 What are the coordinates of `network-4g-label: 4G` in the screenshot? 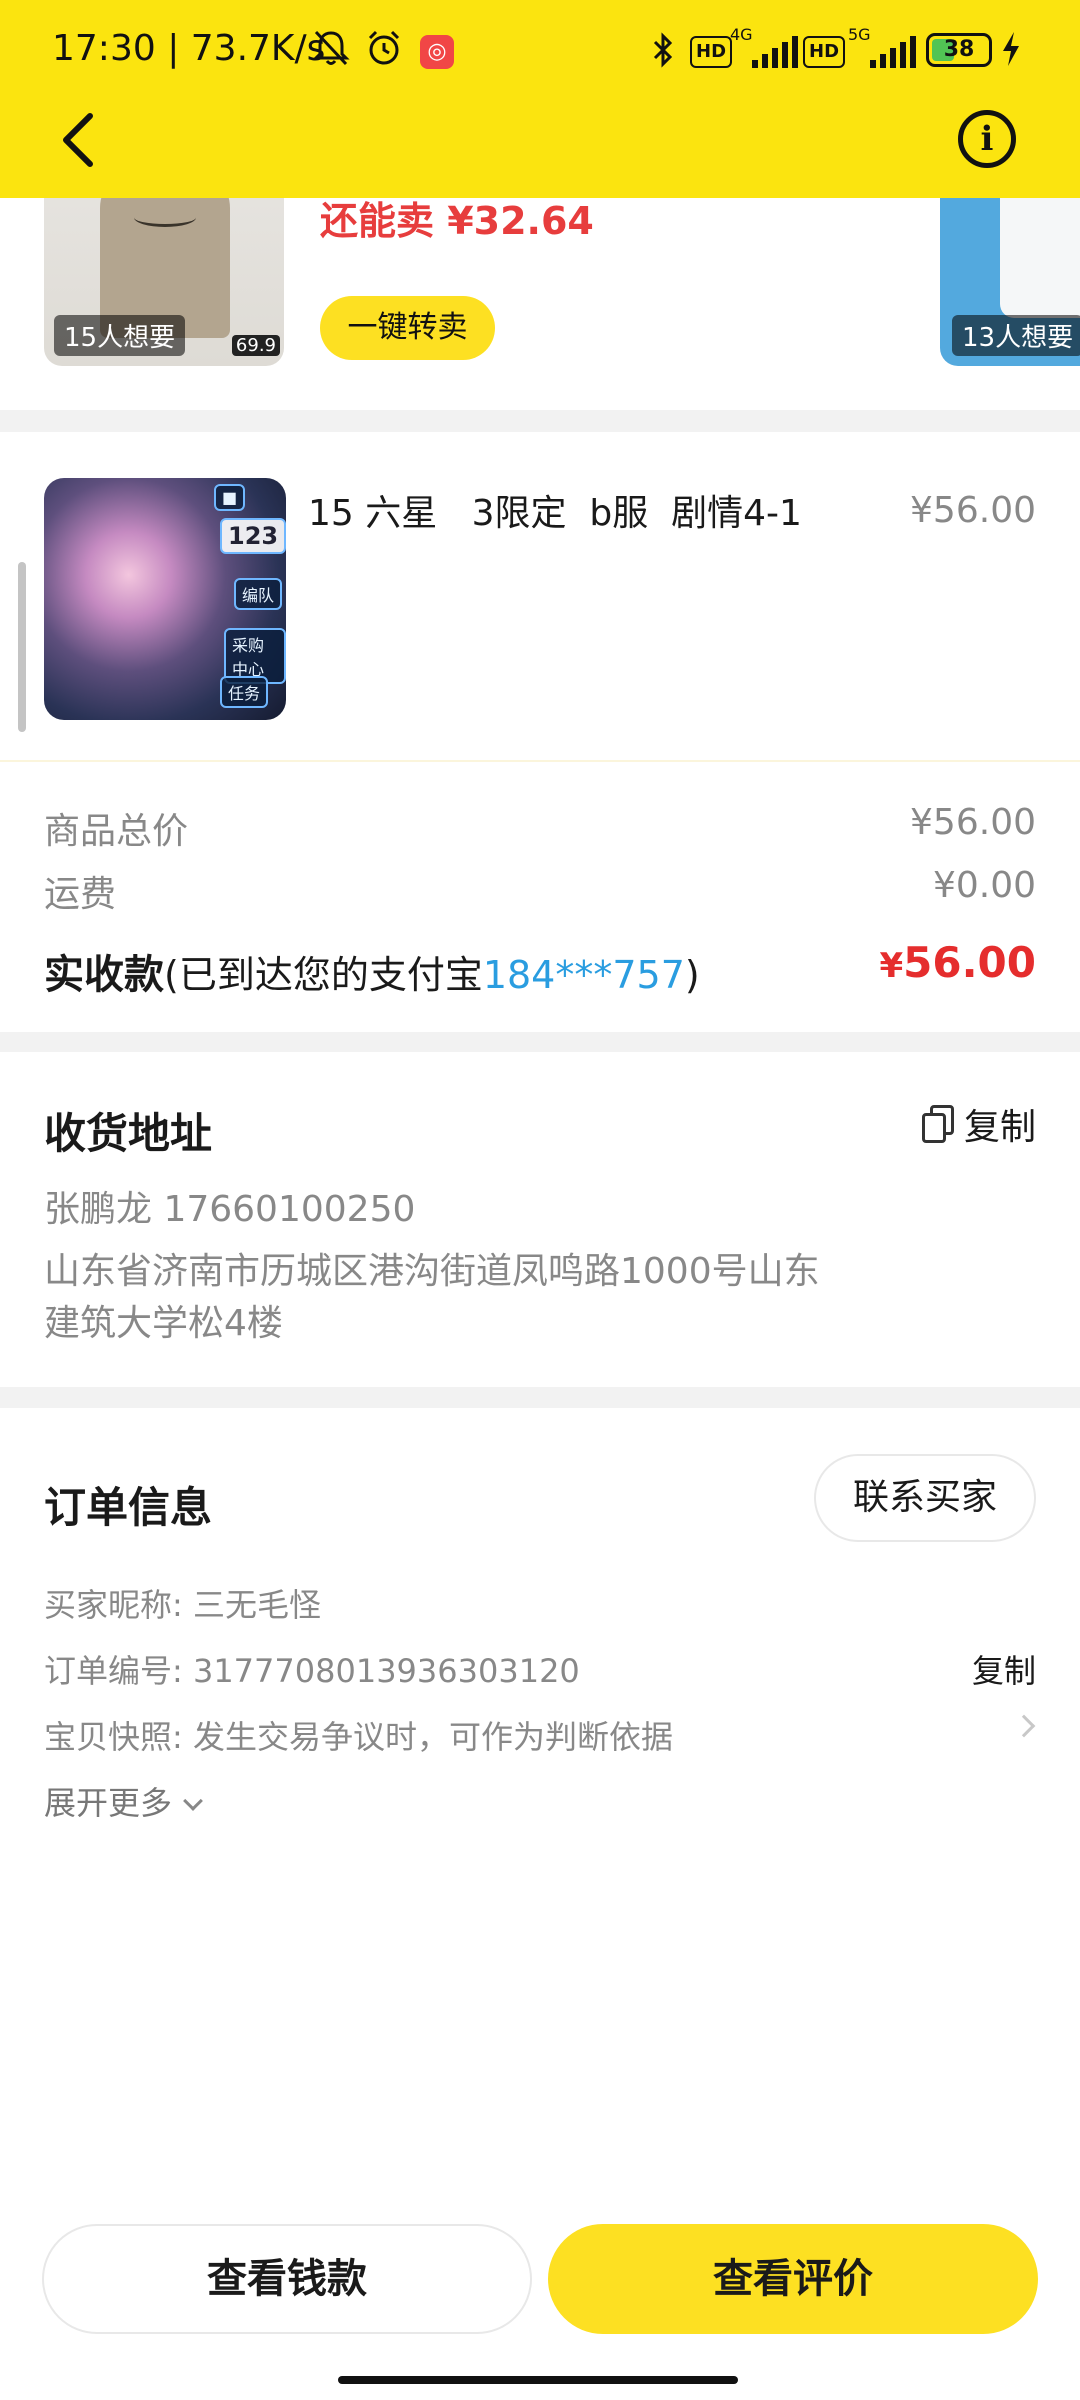 It's located at (741, 34).